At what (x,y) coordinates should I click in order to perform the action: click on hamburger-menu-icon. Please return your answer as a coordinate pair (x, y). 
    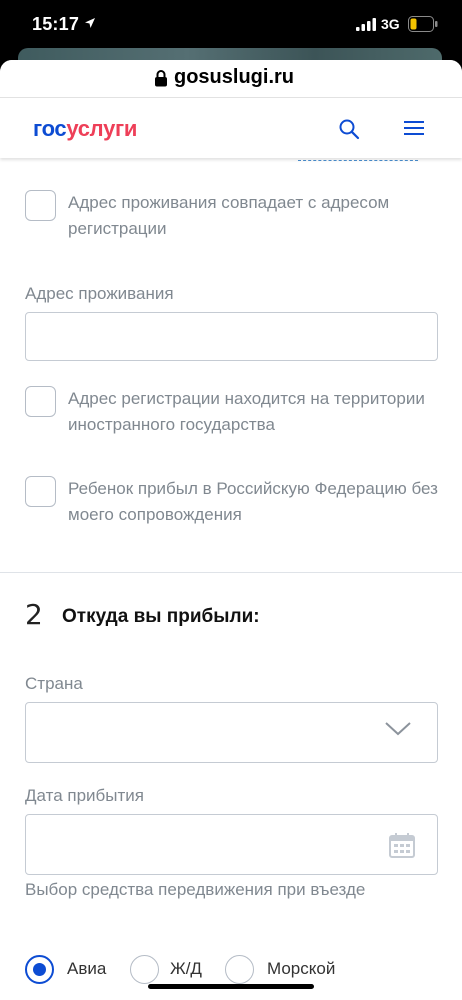
    Looking at the image, I should click on (414, 128).